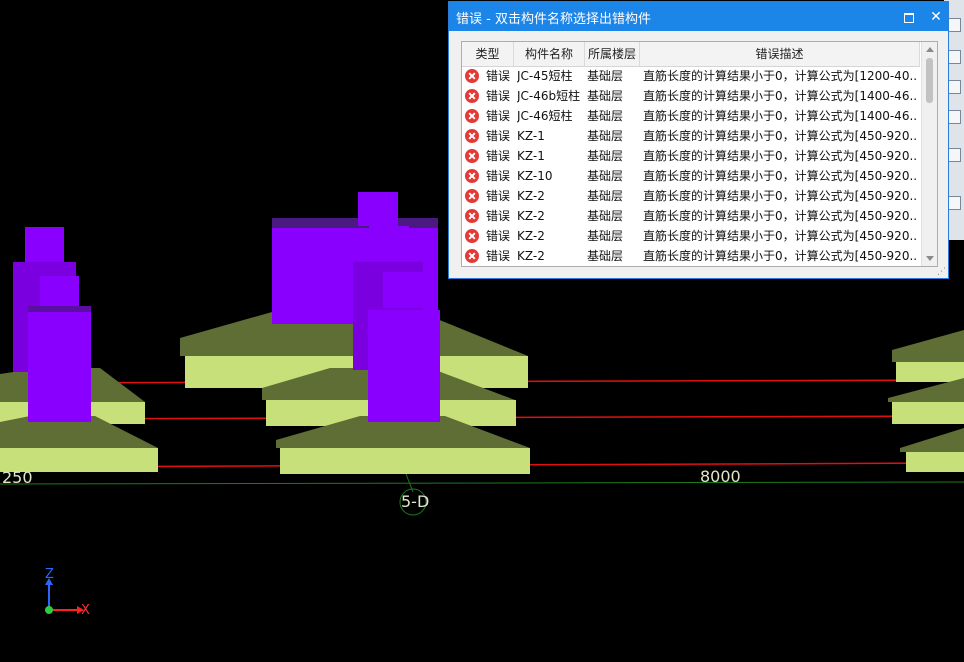 The image size is (964, 662). I want to click on column-header-floor: 所属楼层, so click(612, 54).